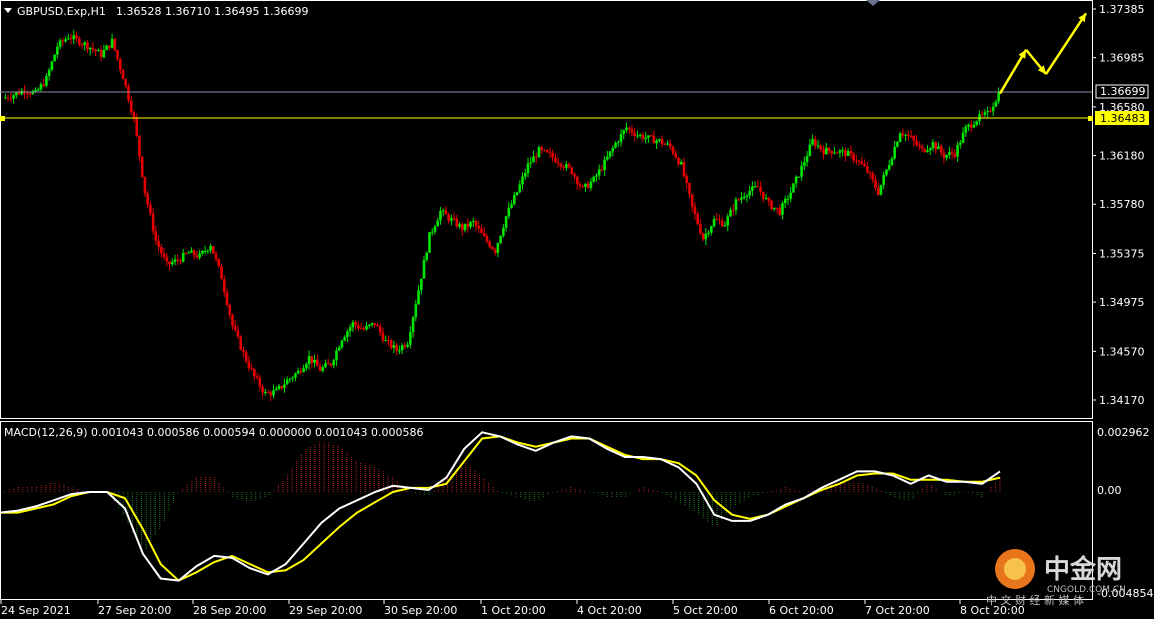  I want to click on current-price-tag-label: 1.36699, so click(1123, 91).